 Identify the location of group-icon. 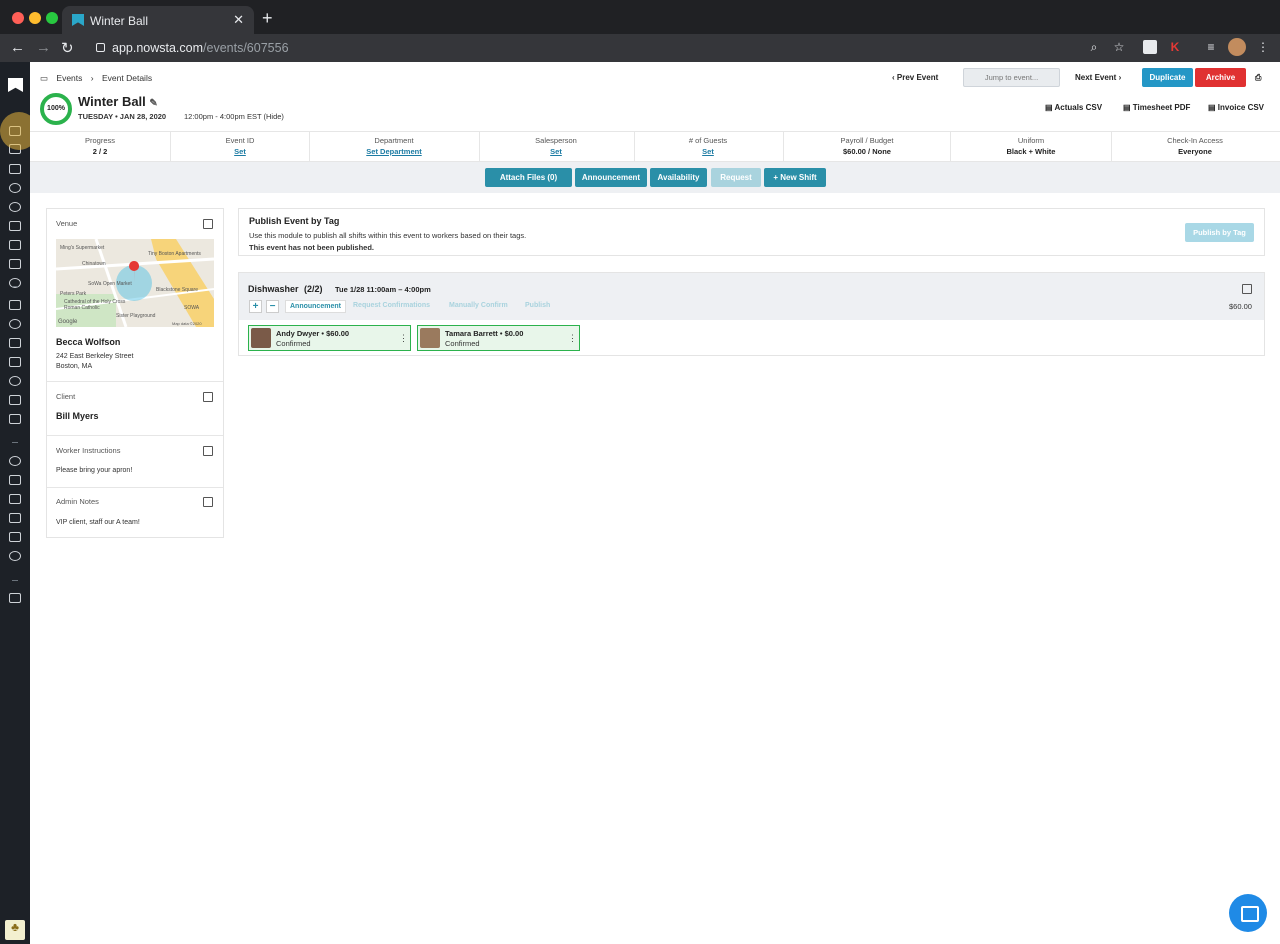
(15, 343).